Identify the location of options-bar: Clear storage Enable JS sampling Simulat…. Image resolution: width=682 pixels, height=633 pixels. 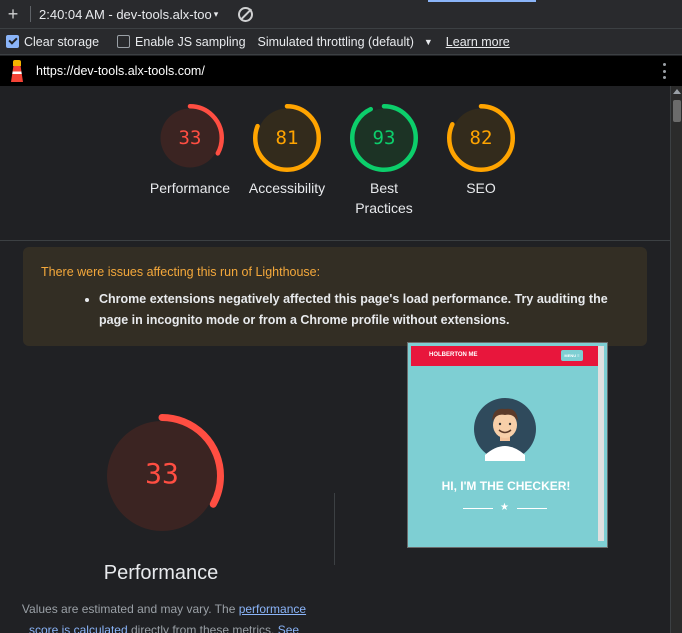
(341, 42).